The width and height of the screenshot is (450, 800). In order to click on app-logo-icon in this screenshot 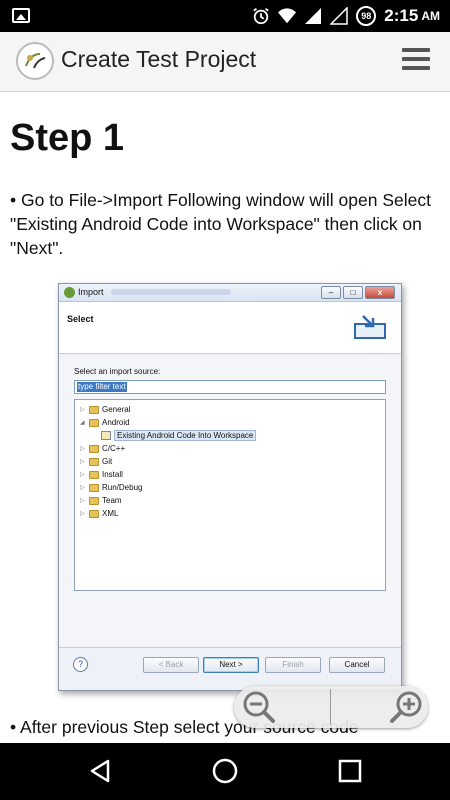, I will do `click(35, 61)`.